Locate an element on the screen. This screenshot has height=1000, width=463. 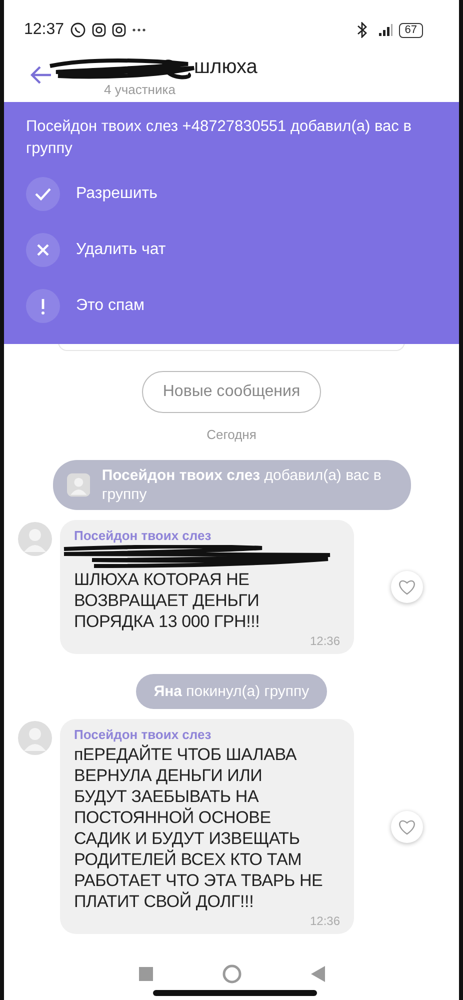
exclamation-icon is located at coordinates (43, 306).